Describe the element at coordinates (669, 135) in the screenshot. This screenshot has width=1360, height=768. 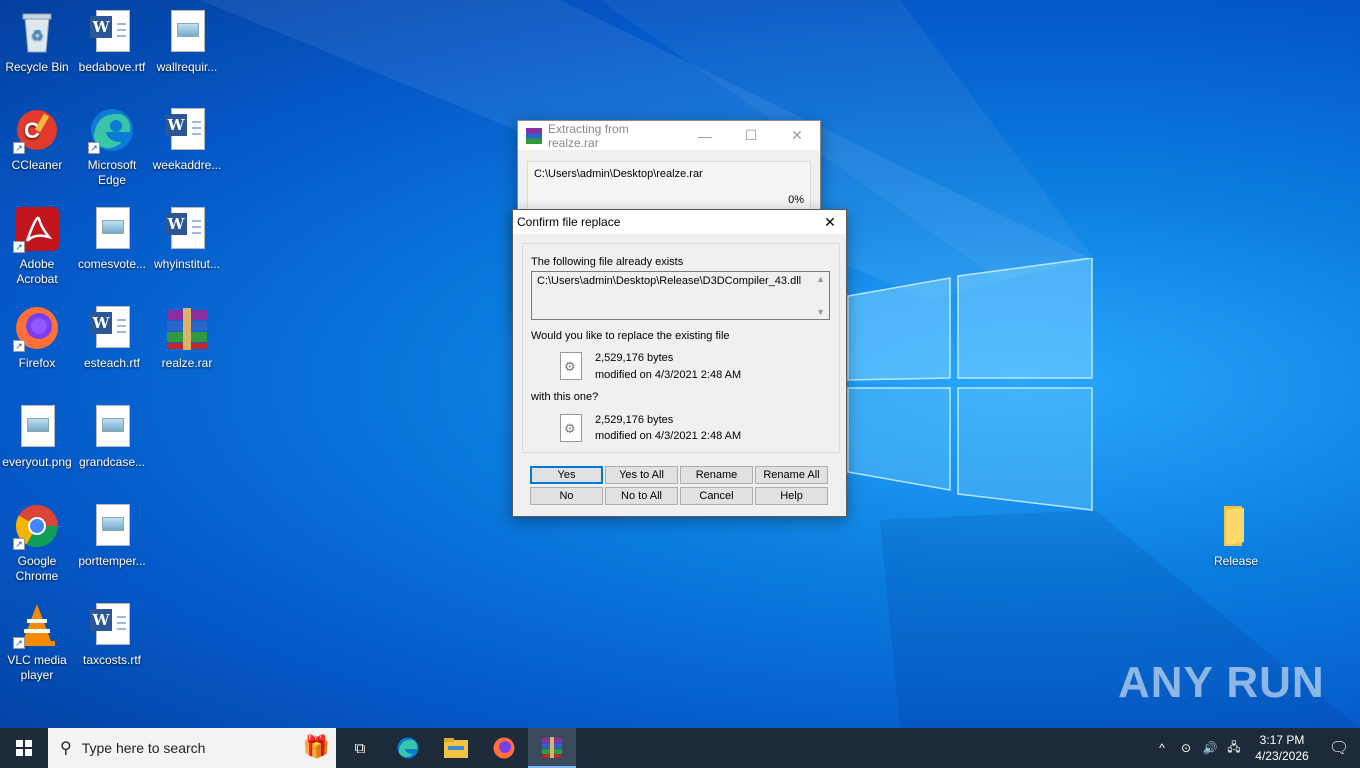
I see `extract-titlebar: Extracting from realze.rar — ☐ ✕` at that location.